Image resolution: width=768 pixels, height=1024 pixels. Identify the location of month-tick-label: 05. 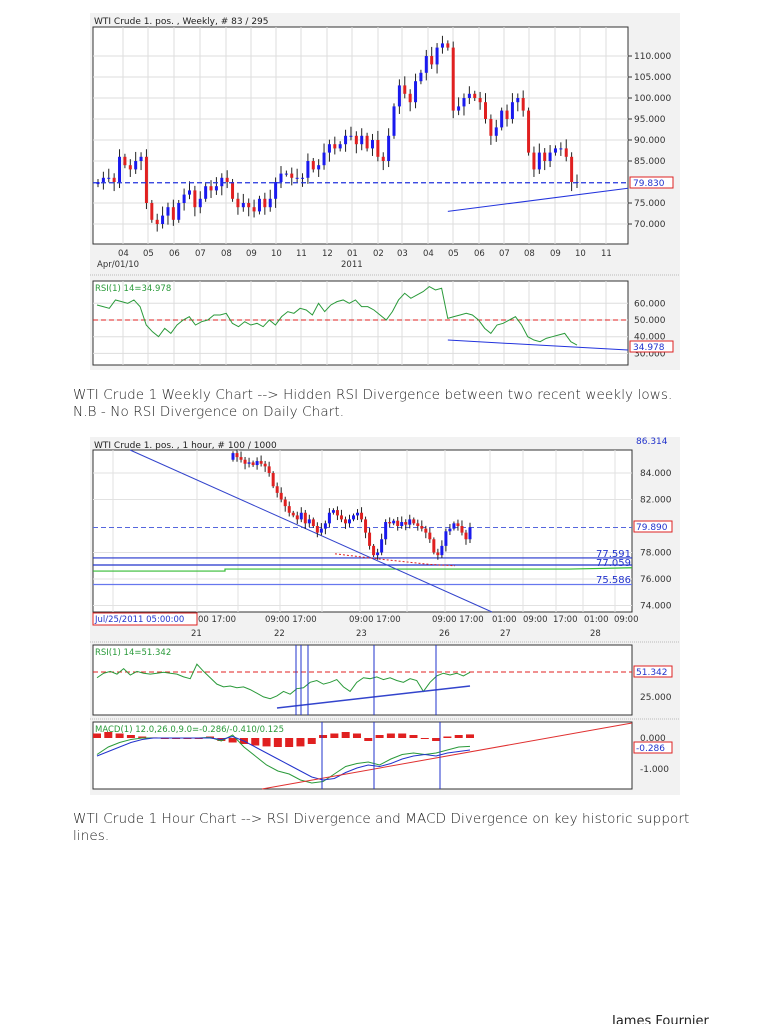
(453, 254).